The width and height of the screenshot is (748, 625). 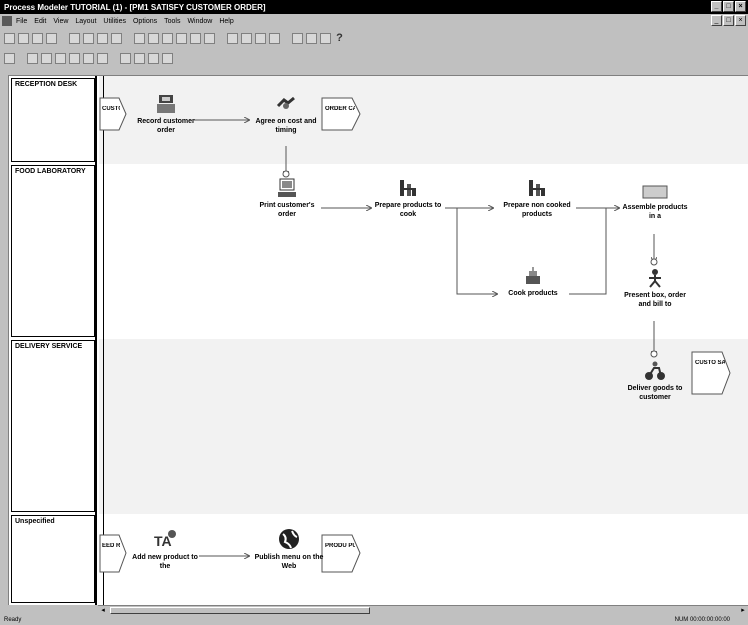 What do you see at coordinates (476, 251) in the screenshot?
I see `connector-prepare-cook` at bounding box center [476, 251].